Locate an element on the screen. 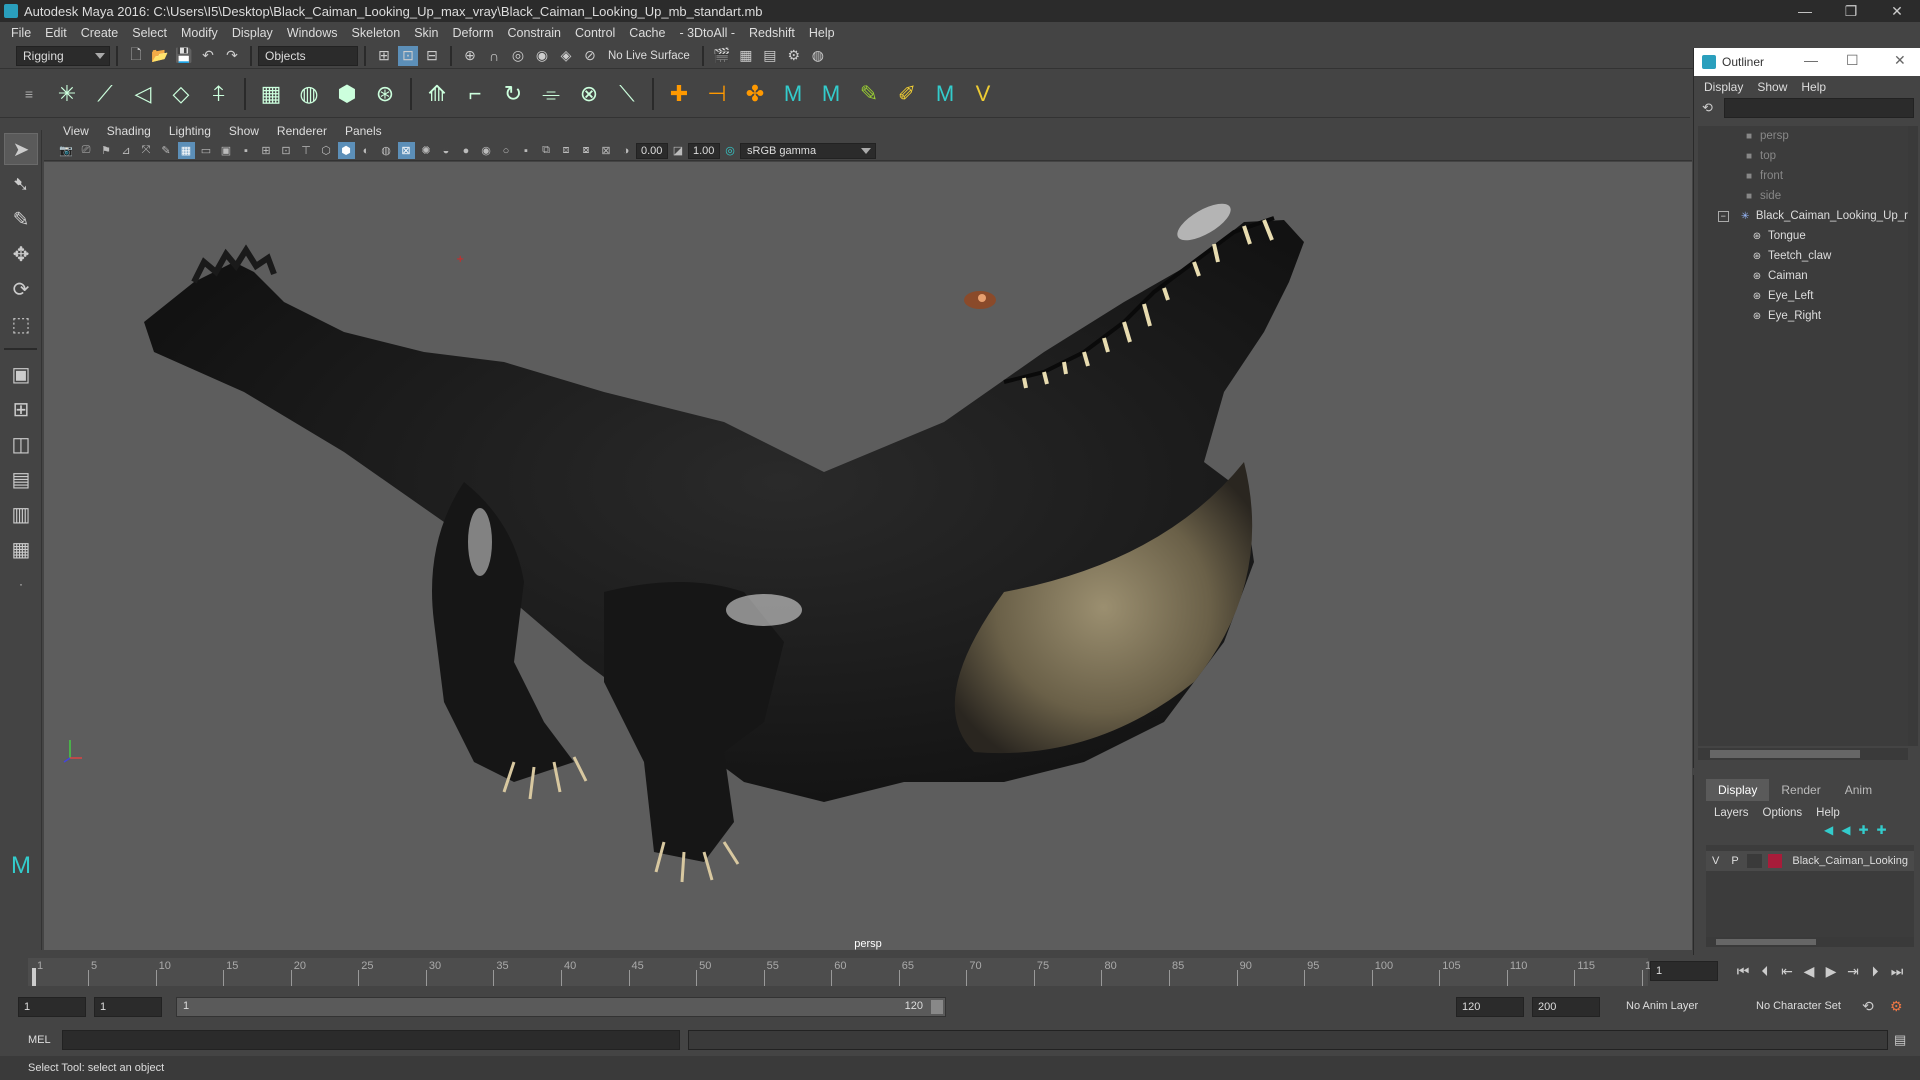 The width and height of the screenshot is (1920, 1080). redo-icon: ↷ is located at coordinates (232, 56).